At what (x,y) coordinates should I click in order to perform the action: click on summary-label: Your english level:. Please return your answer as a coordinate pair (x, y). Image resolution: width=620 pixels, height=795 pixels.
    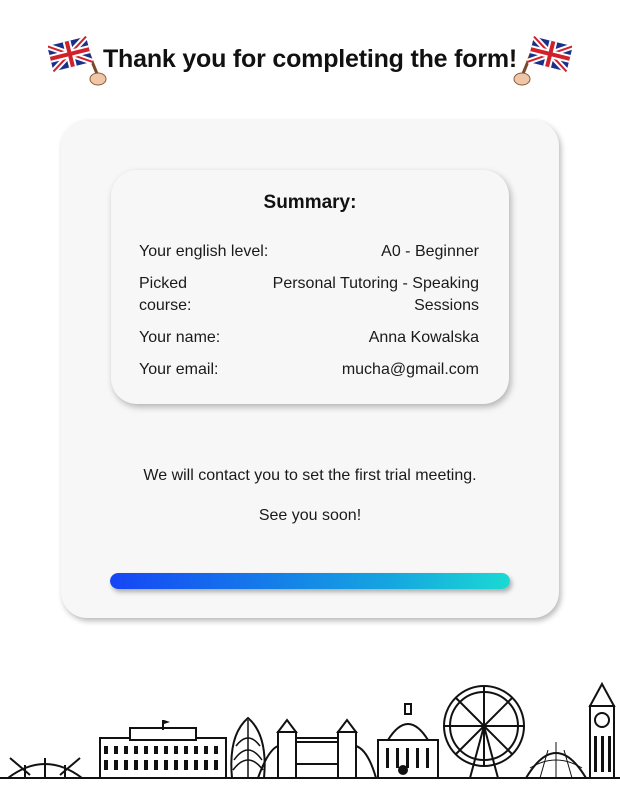
    Looking at the image, I should click on (204, 251).